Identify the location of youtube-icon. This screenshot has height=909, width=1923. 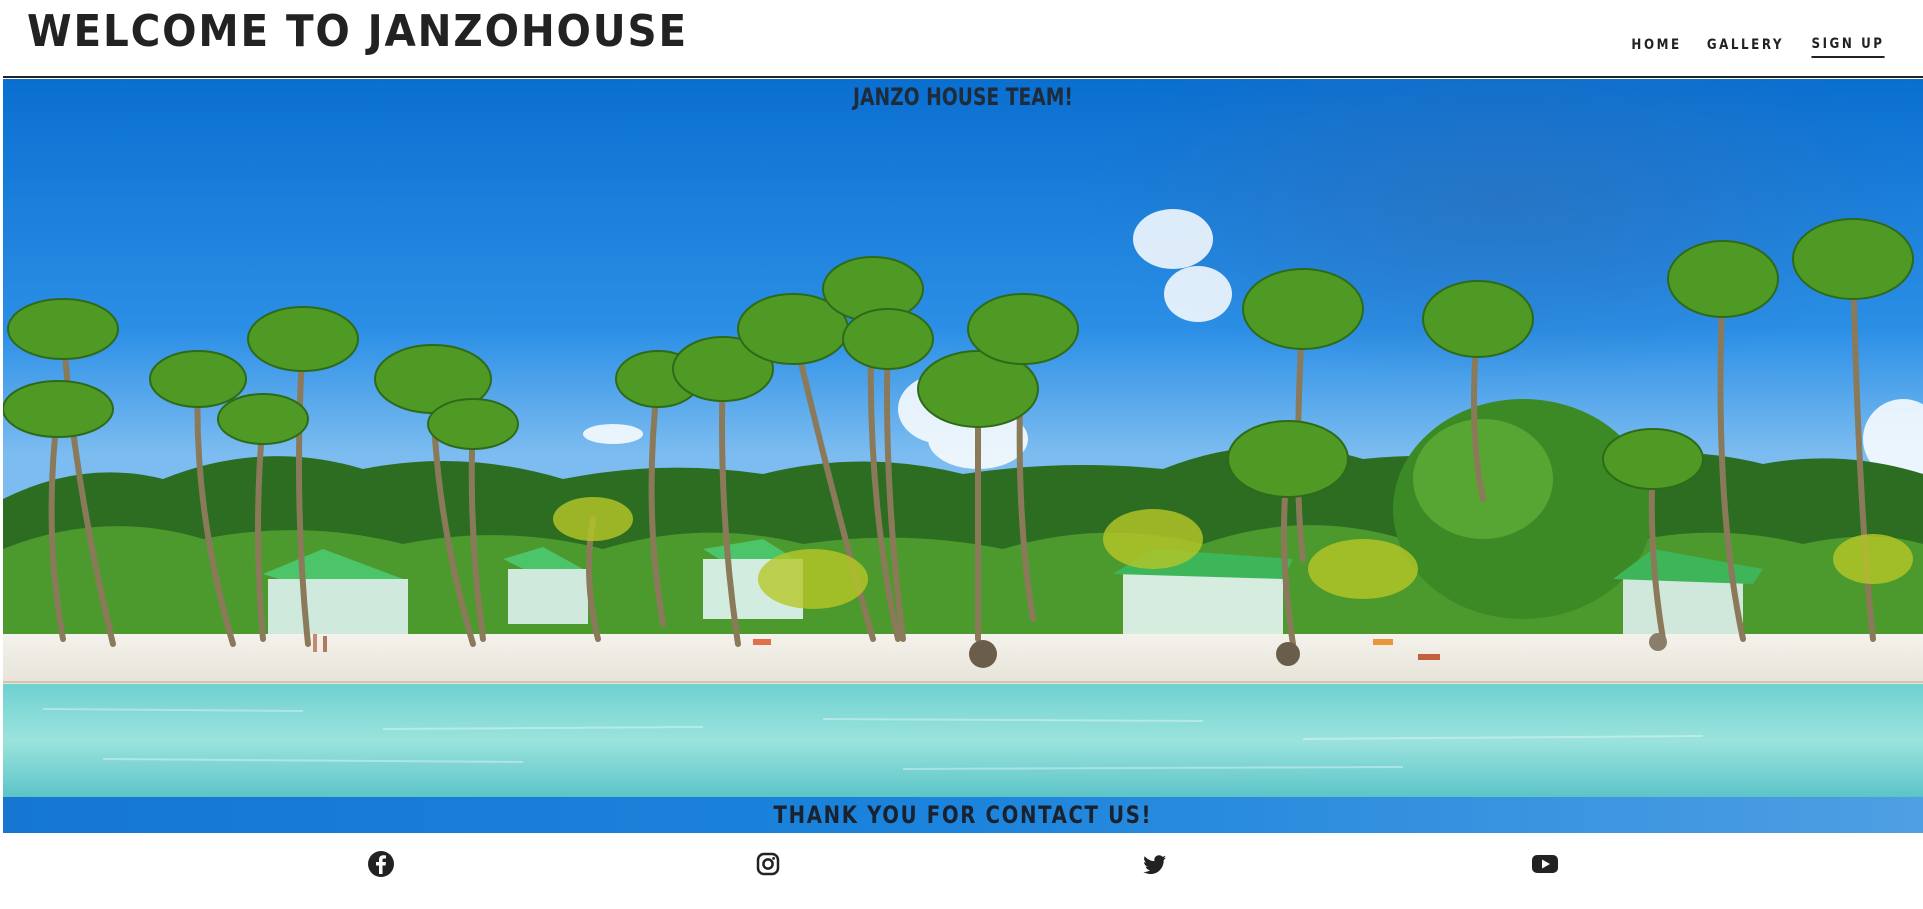
(1545, 864).